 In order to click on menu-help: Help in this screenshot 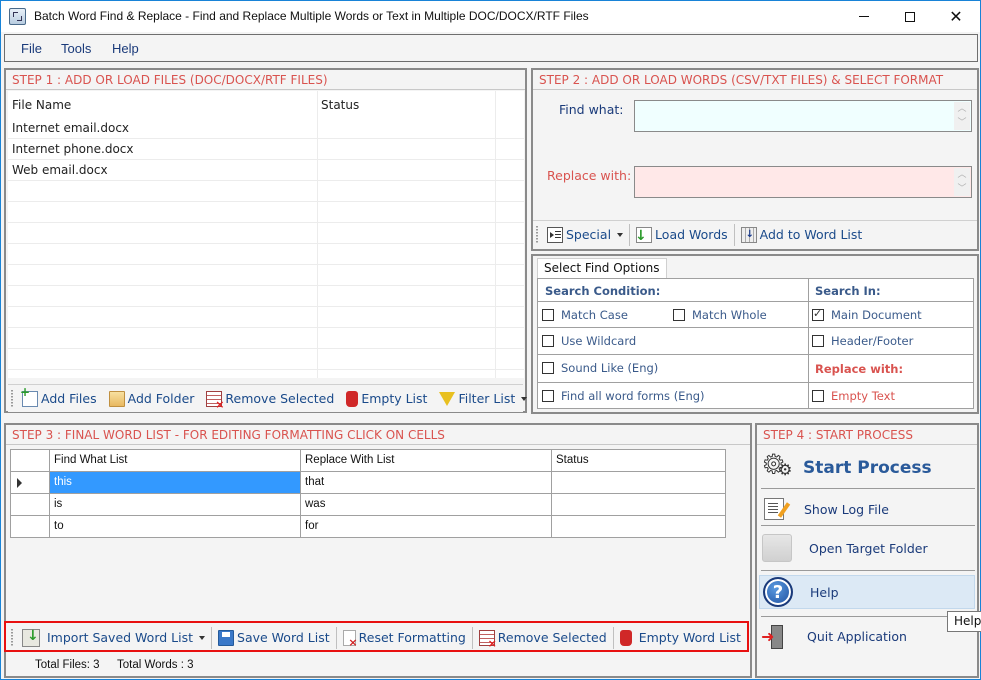, I will do `click(125, 48)`.